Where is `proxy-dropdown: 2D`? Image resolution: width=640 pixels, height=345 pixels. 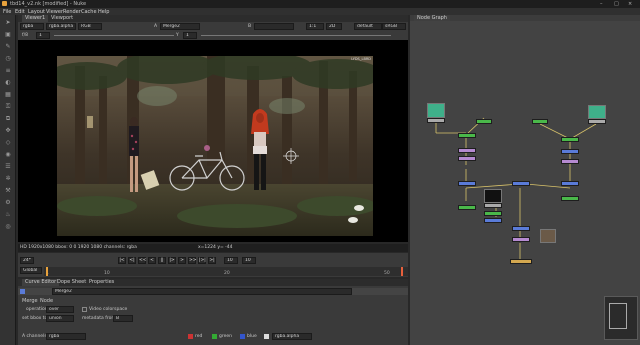
proxy-dropdown: 2D is located at coordinates (334, 26).